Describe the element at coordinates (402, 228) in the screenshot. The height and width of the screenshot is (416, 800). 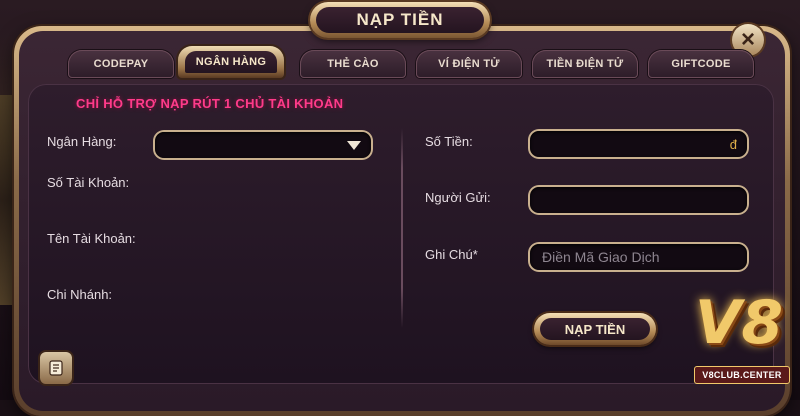
I see `column-divider` at that location.